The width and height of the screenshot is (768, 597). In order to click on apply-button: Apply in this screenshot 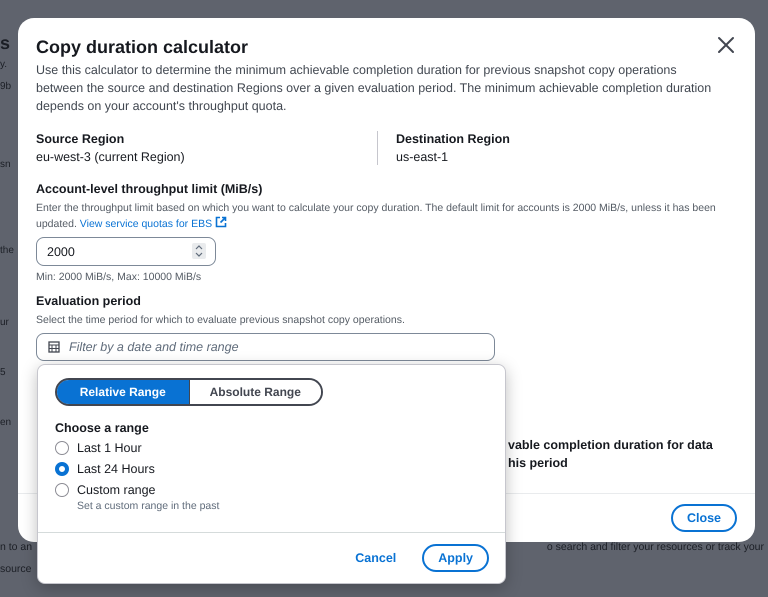, I will do `click(455, 558)`.